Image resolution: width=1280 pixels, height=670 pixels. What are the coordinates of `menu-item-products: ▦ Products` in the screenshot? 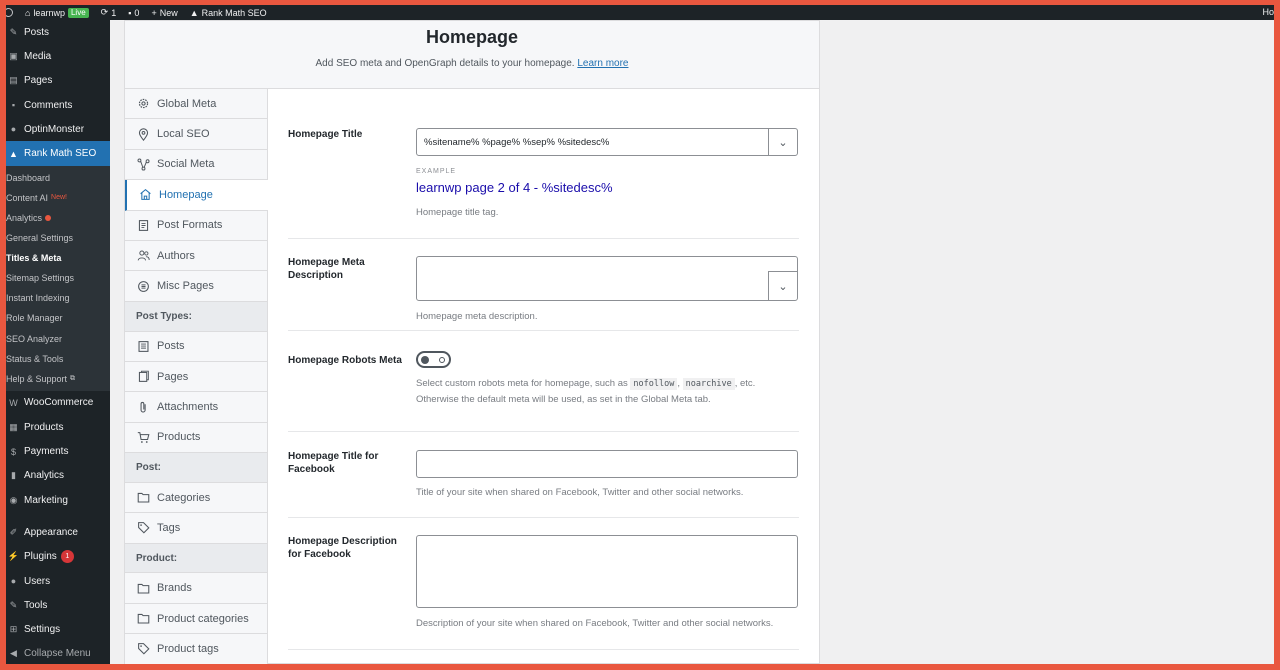 It's located at (58, 427).